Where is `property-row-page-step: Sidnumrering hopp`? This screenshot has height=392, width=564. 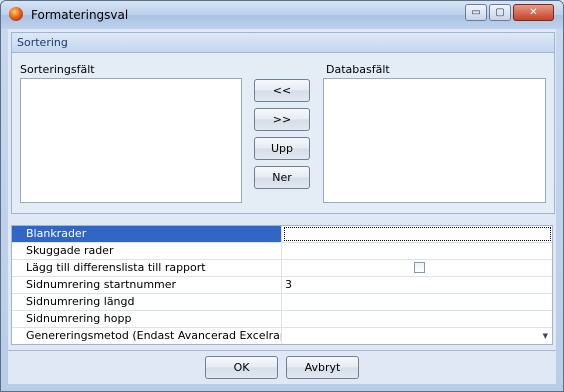 property-row-page-step: Sidnumrering hopp is located at coordinates (282, 319).